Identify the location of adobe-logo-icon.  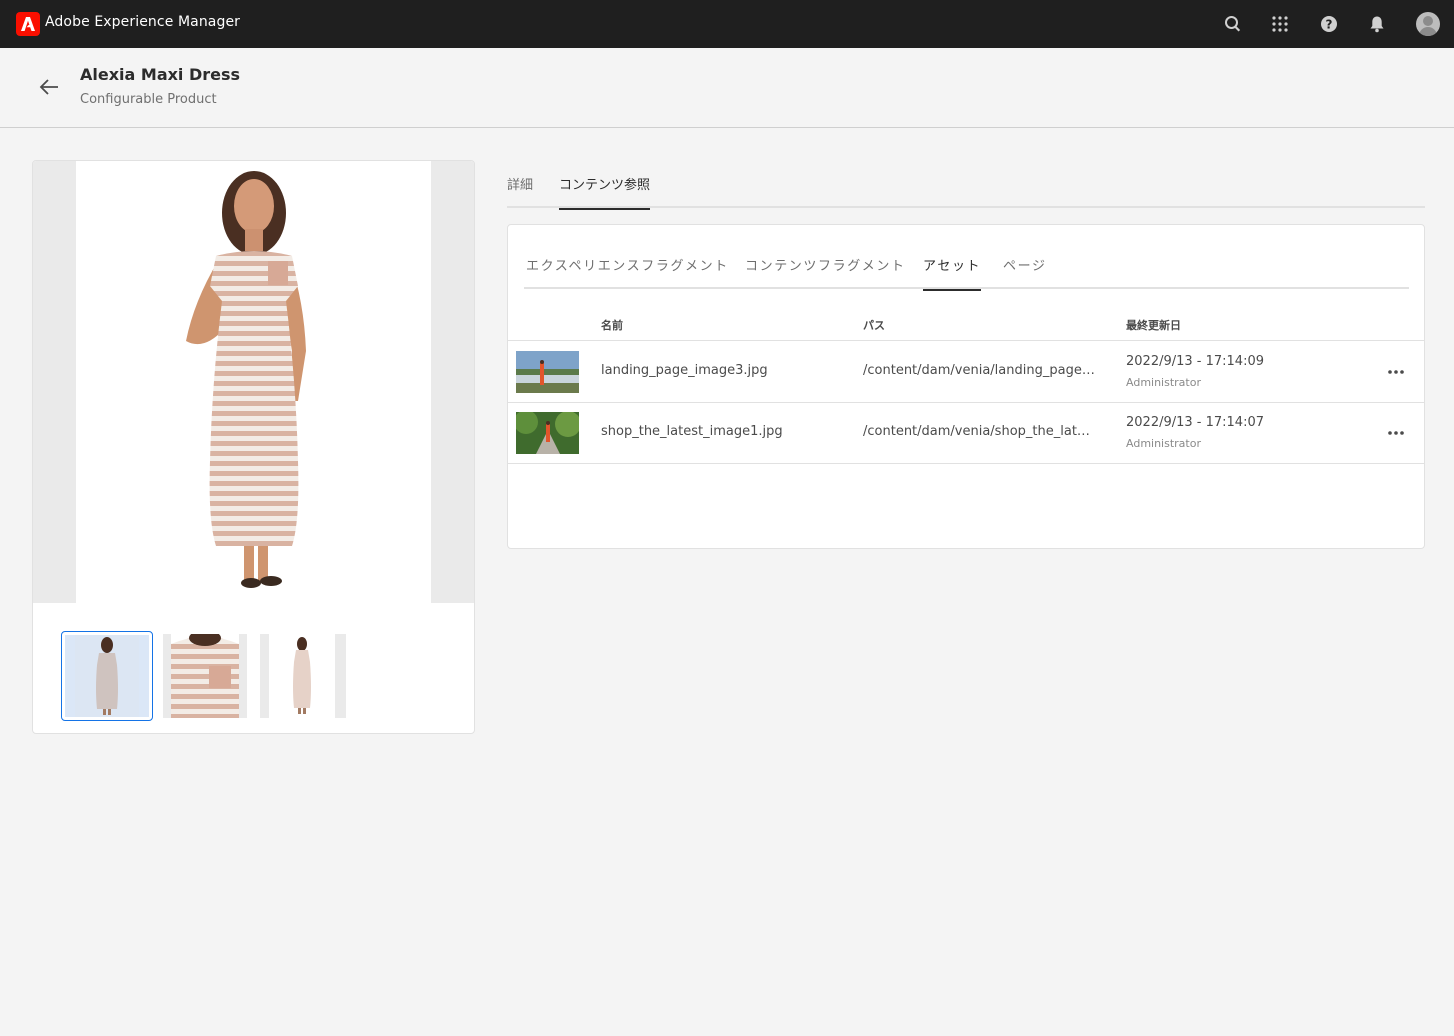
(28, 24).